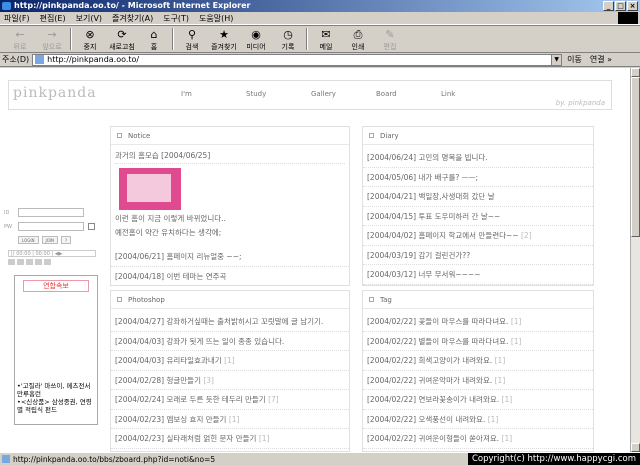 This screenshot has height=465, width=640. I want to click on print-icon: ⎙, so click(358, 34).